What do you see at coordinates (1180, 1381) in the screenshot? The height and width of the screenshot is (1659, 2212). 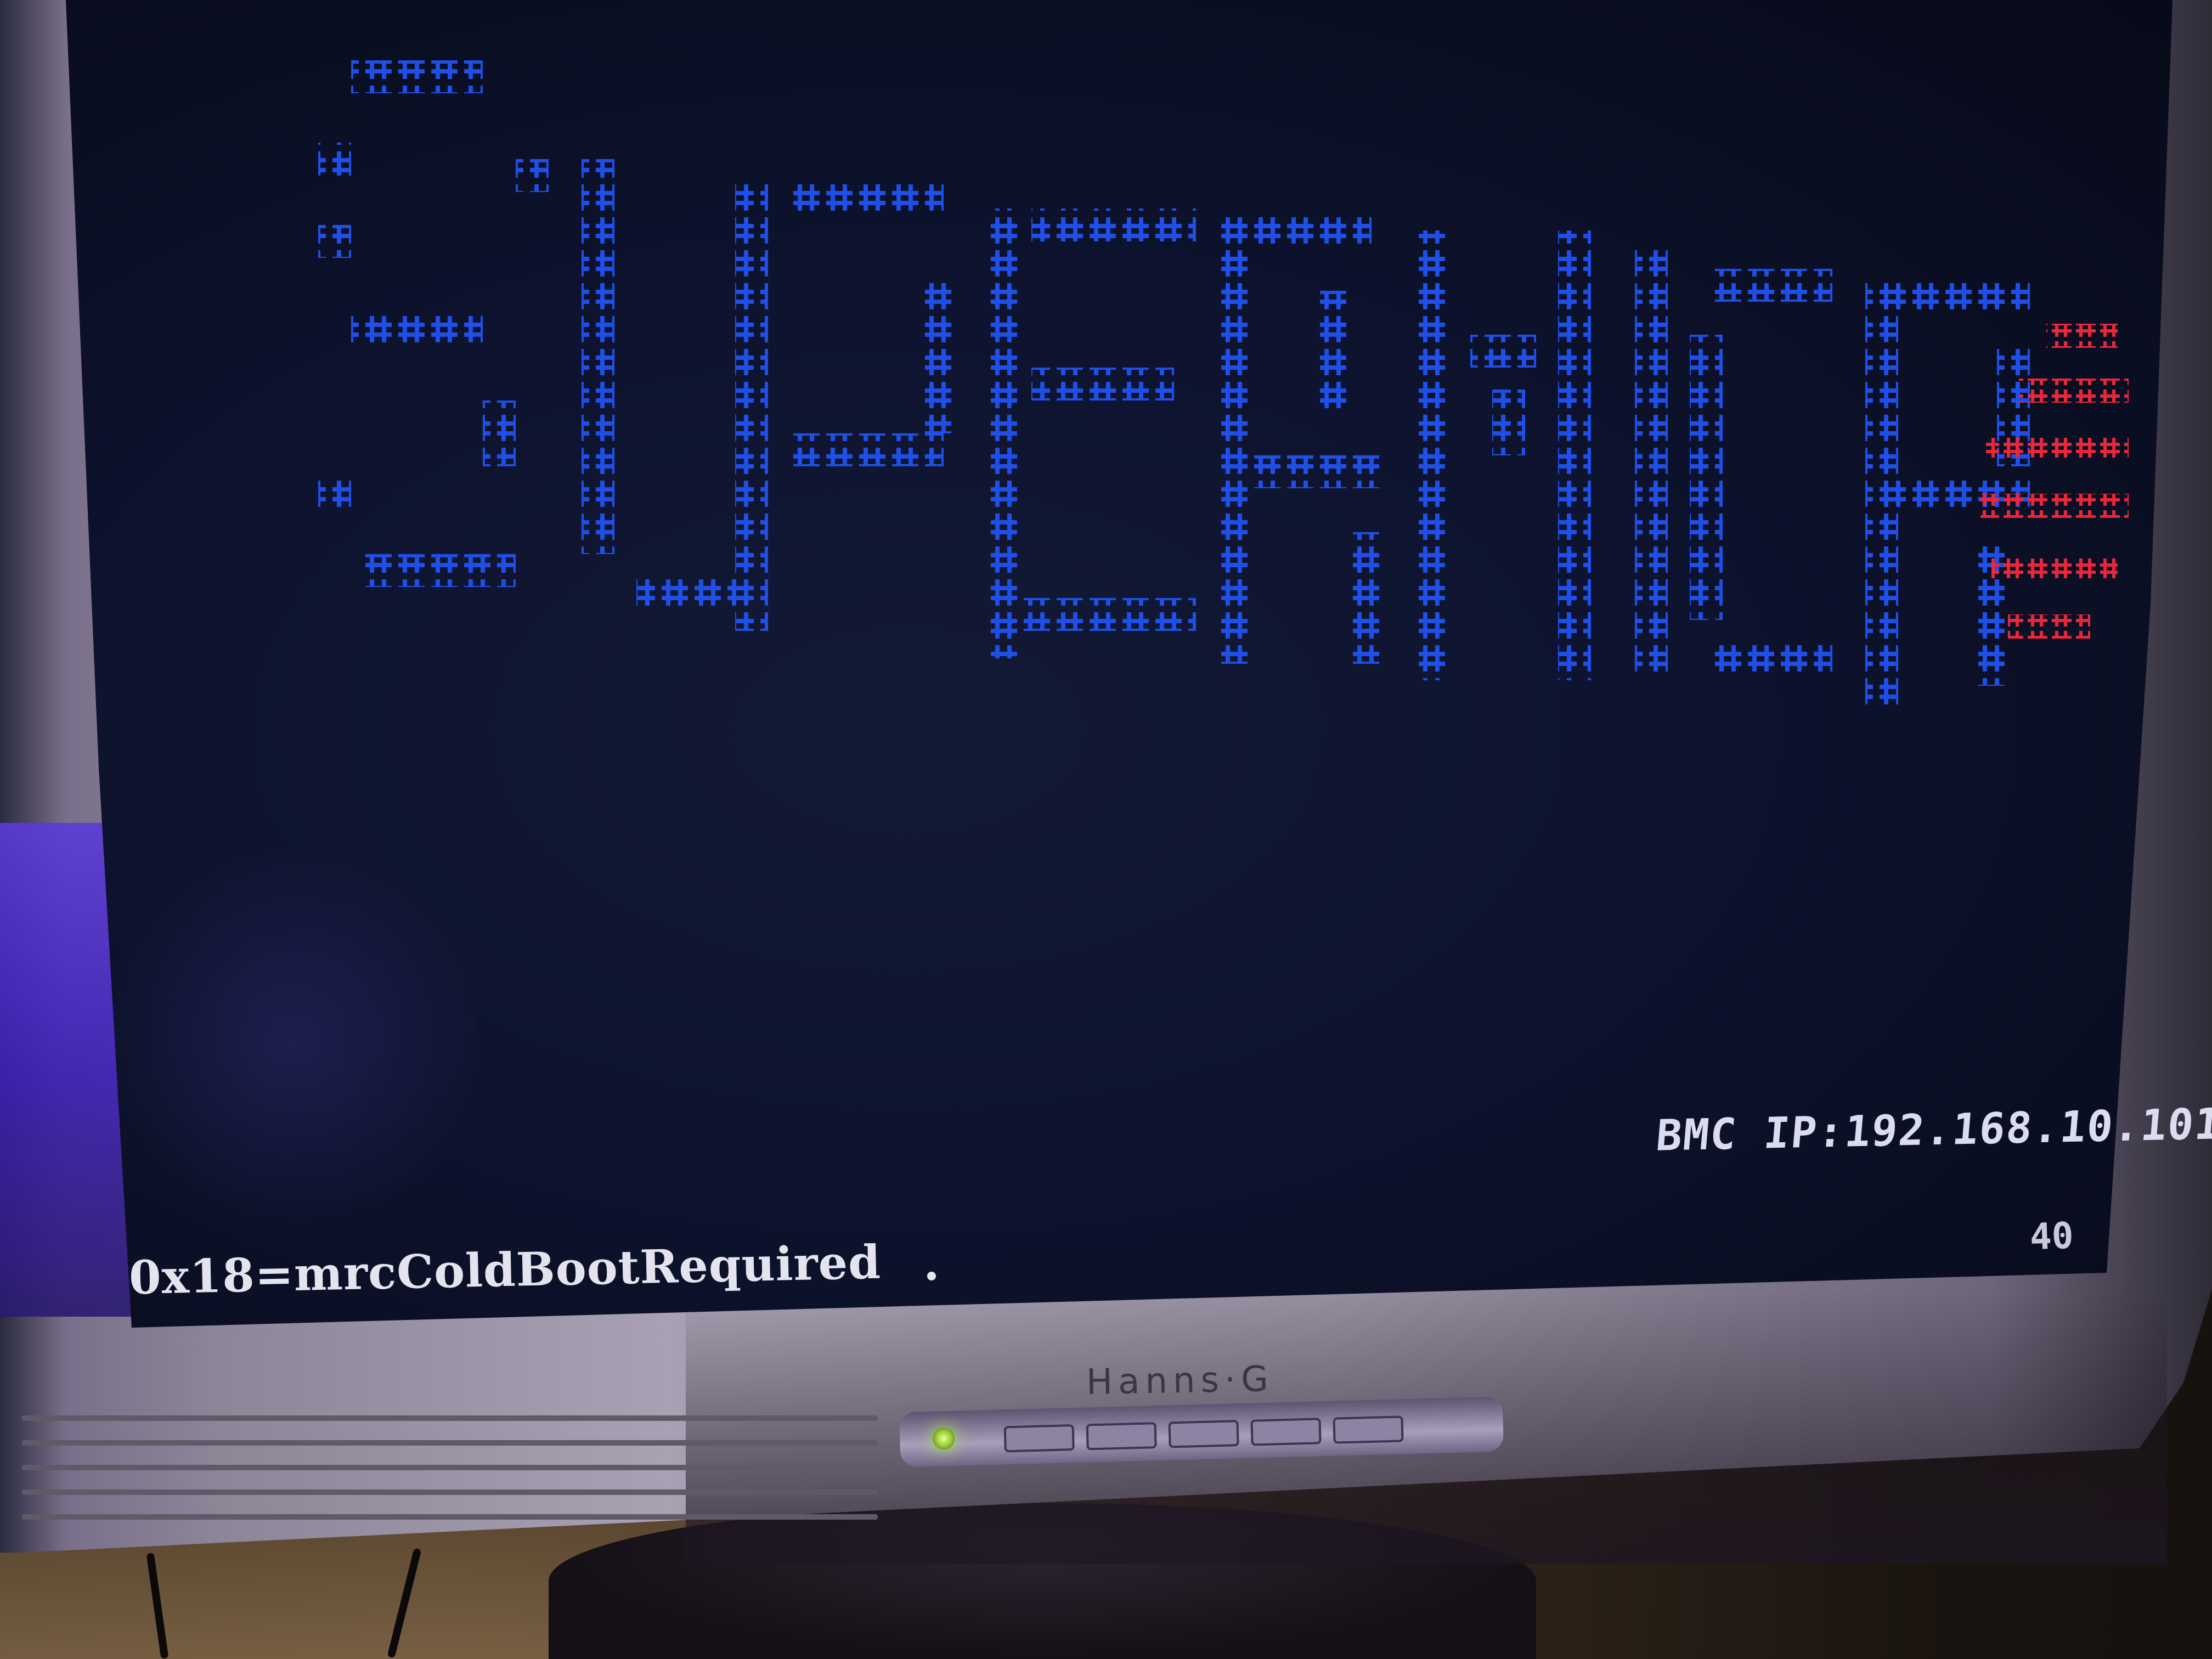 I see `monitor-brand-logo: Hanns·G` at bounding box center [1180, 1381].